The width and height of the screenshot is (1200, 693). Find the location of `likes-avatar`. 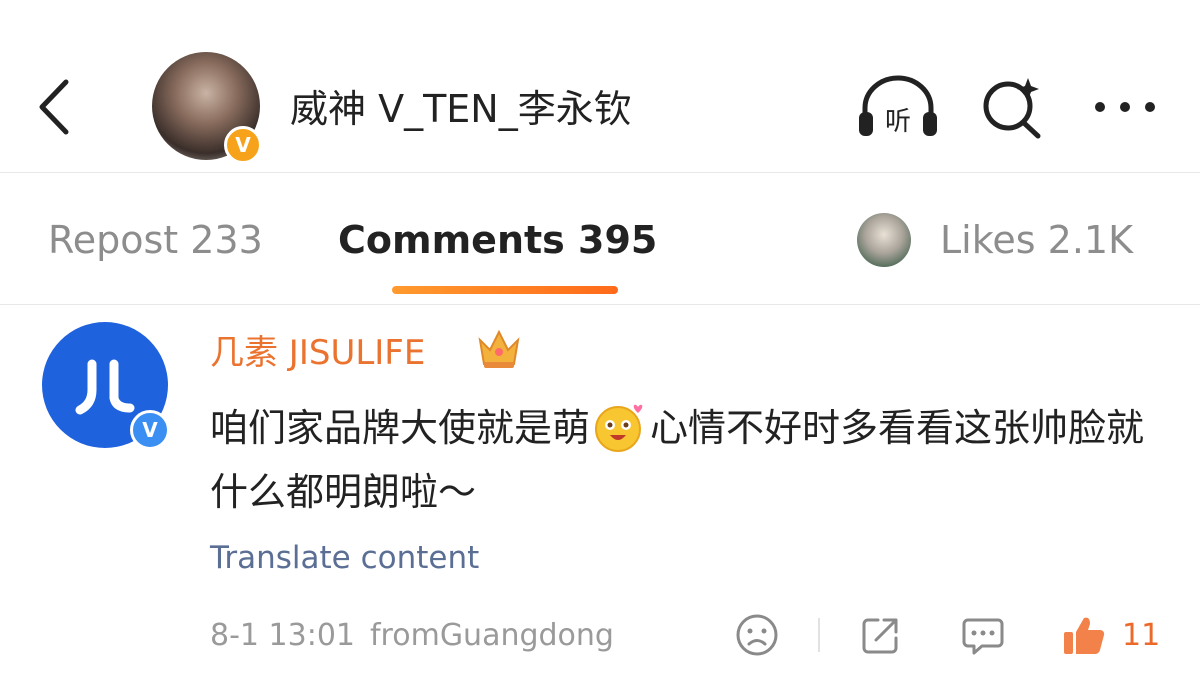

likes-avatar is located at coordinates (884, 240).